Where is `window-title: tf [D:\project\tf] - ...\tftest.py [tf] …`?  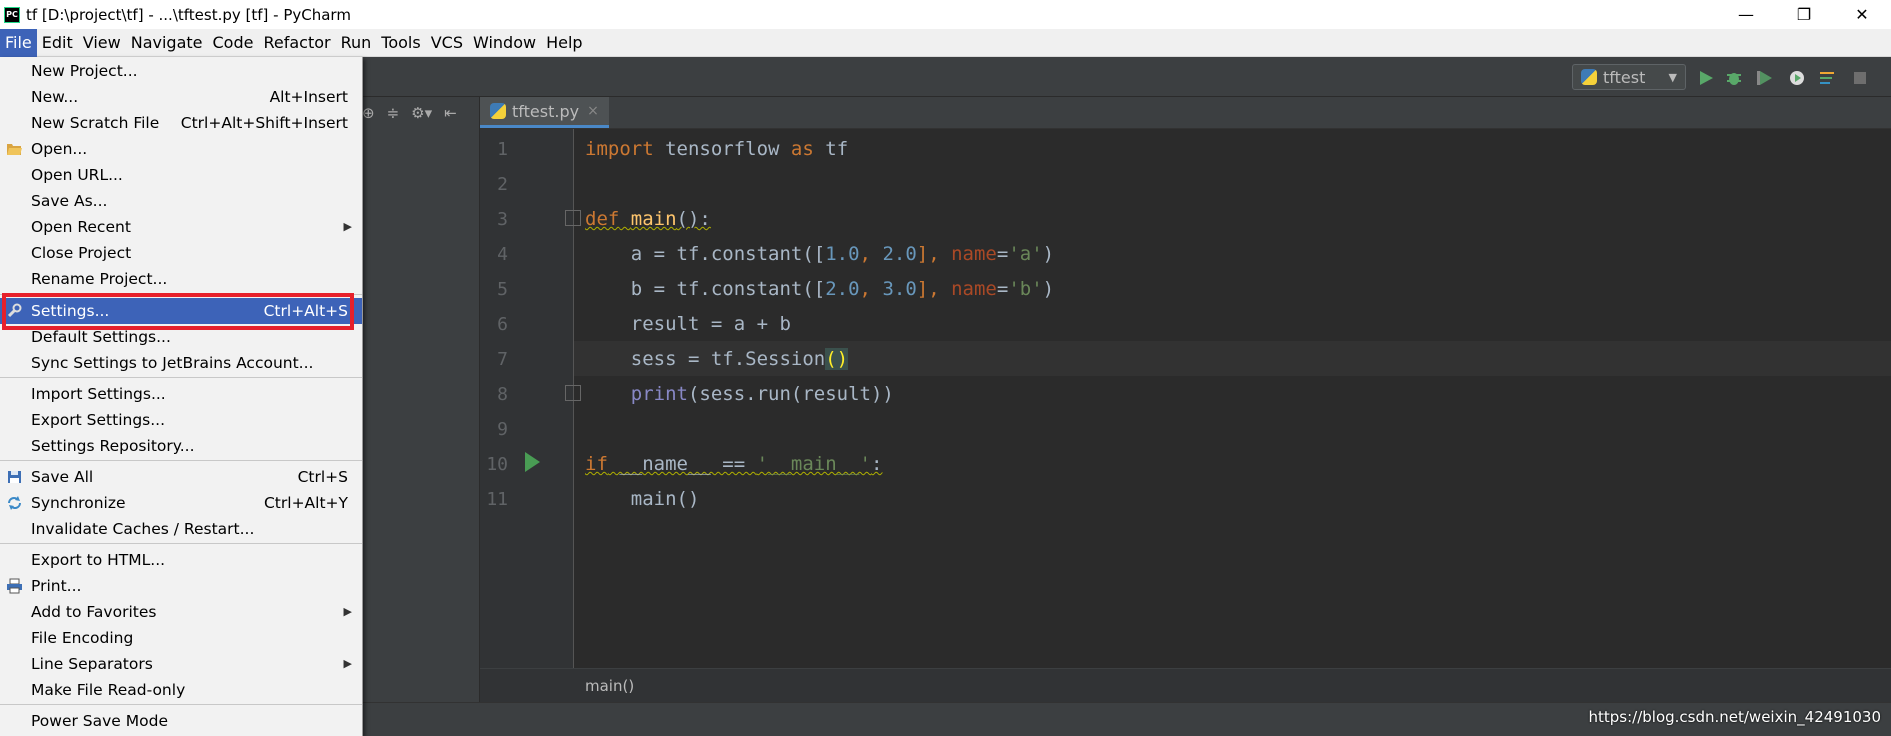 window-title: tf [D:\project\tf] - ...\tftest.py [tf] … is located at coordinates (188, 14).